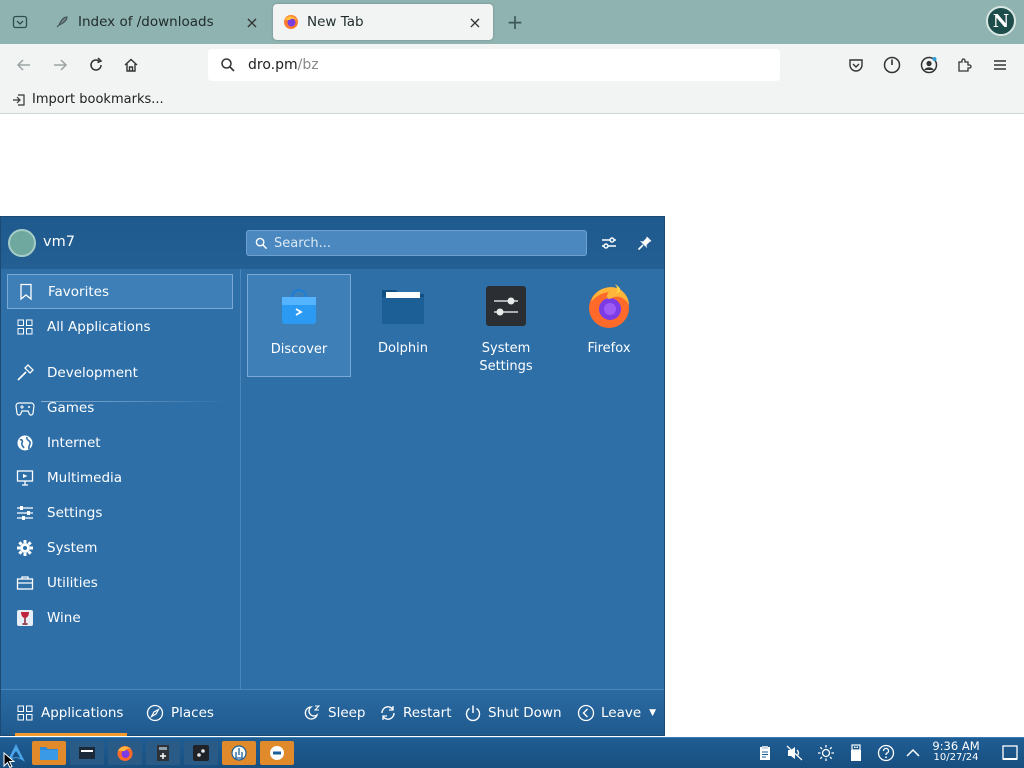  I want to click on category-label: Games, so click(71, 407).